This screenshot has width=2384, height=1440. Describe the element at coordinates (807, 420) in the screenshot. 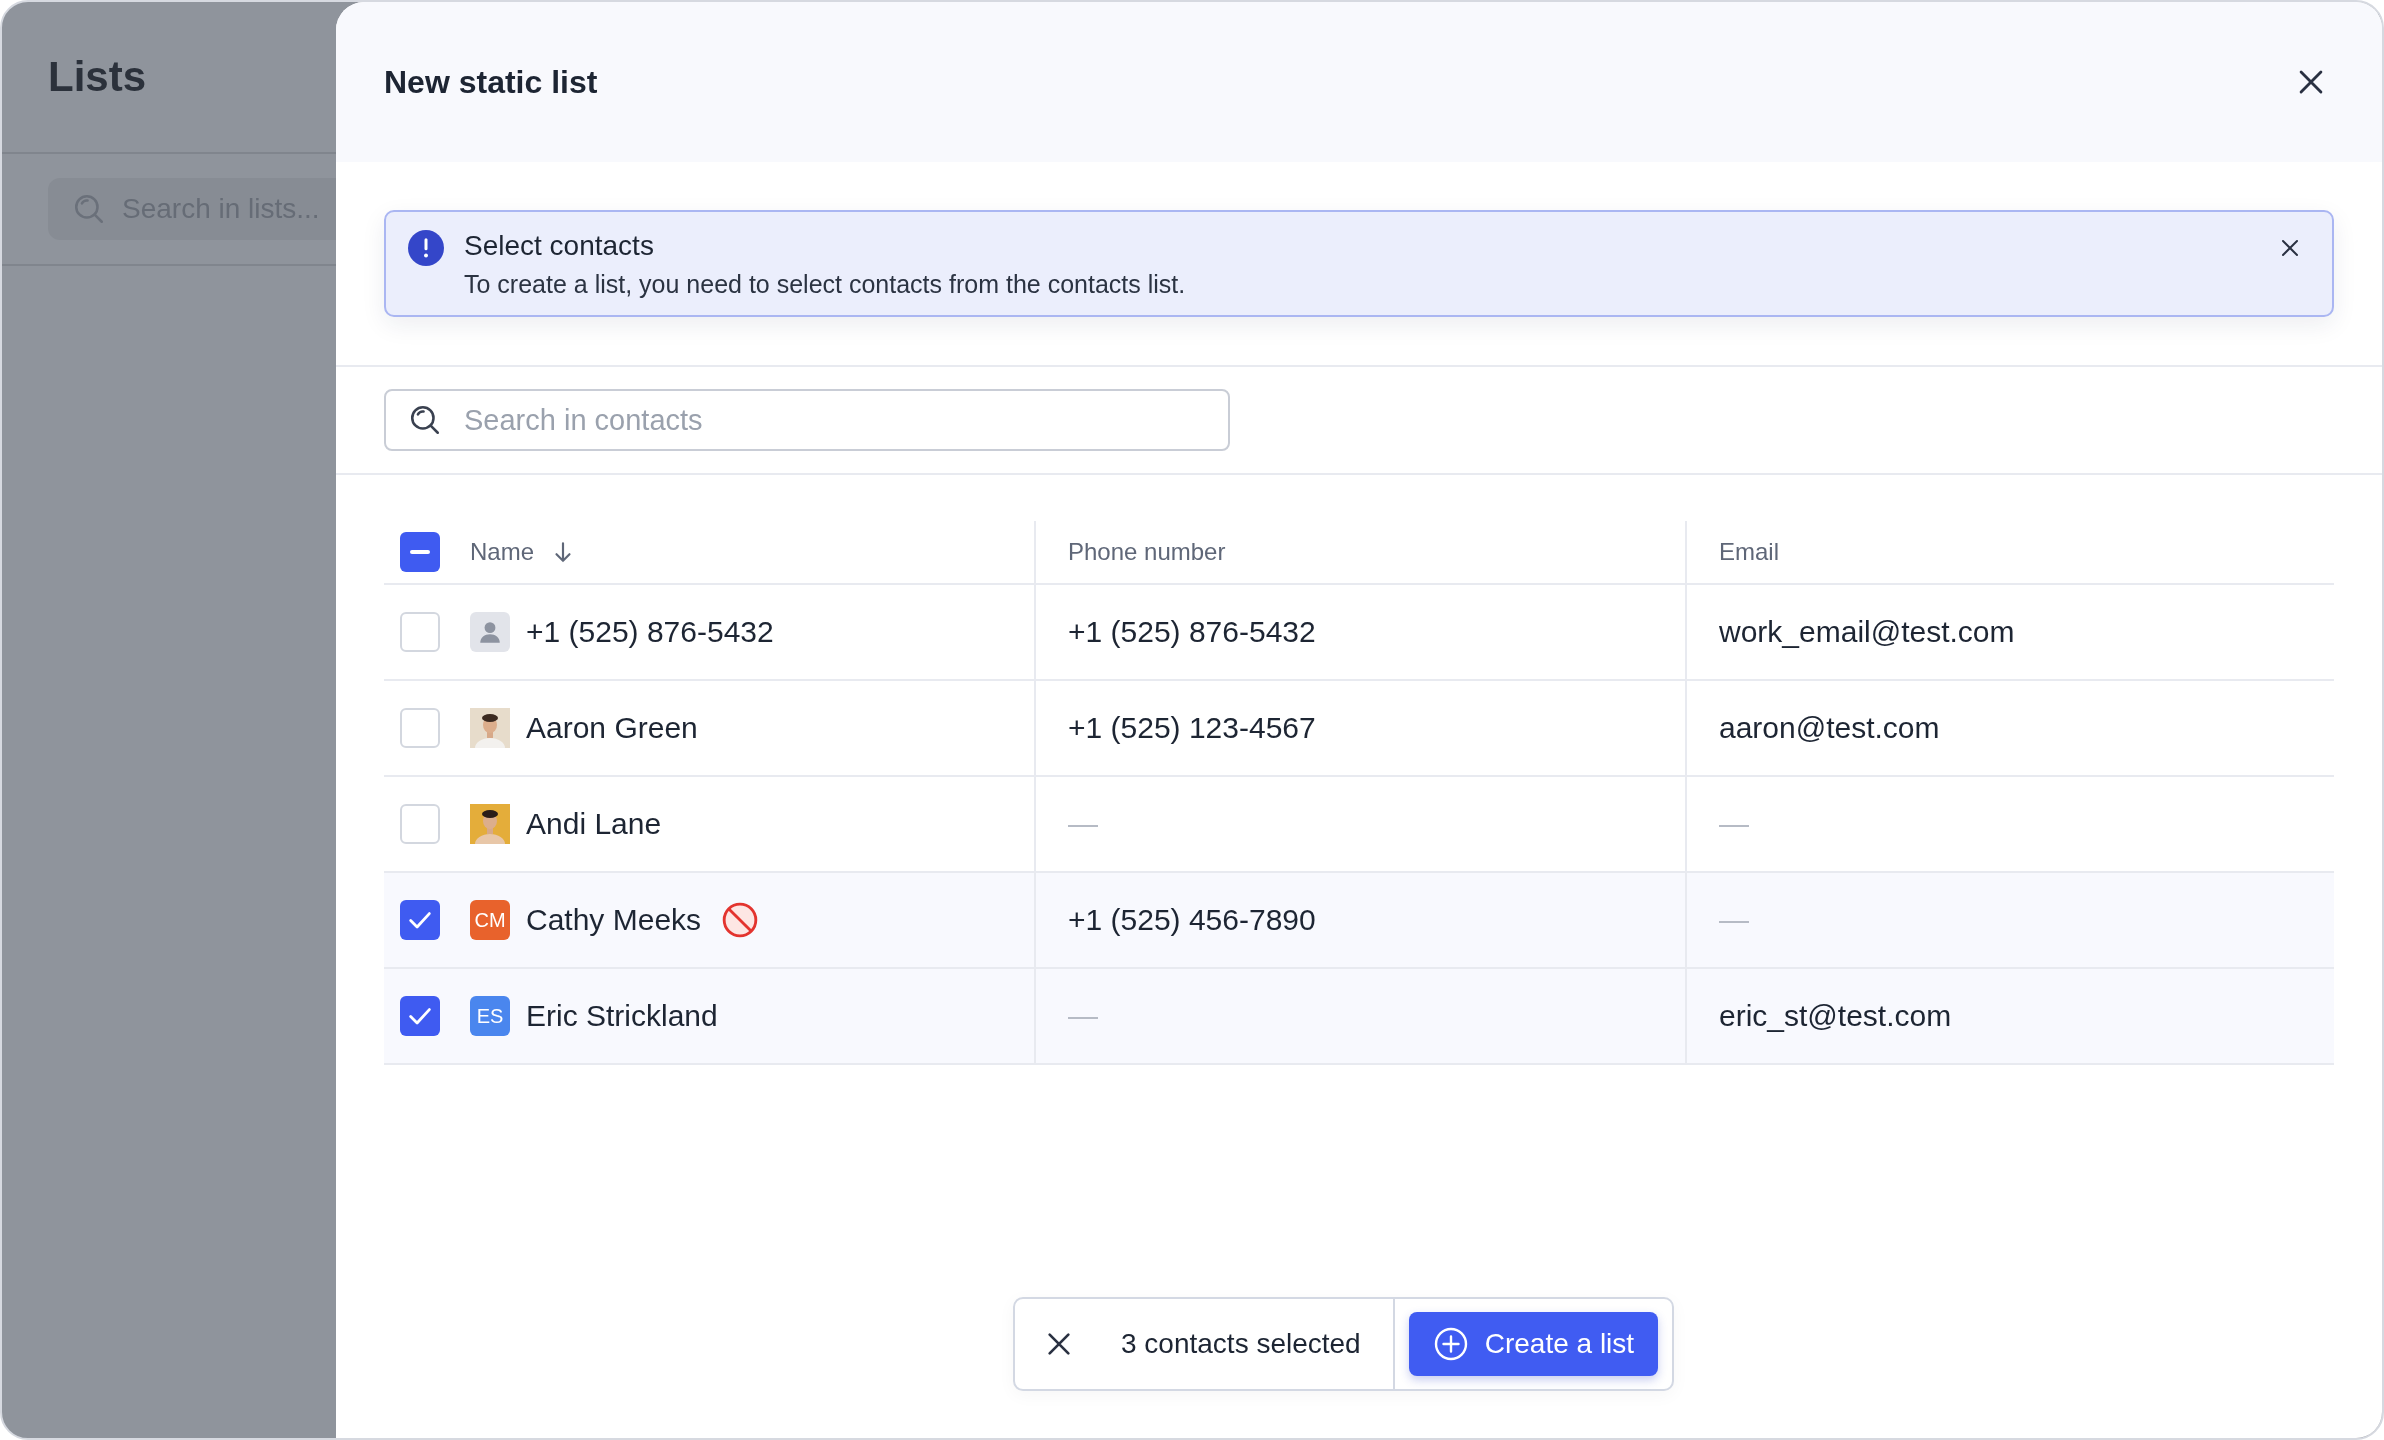

I see `search-field: Search in contacts` at that location.